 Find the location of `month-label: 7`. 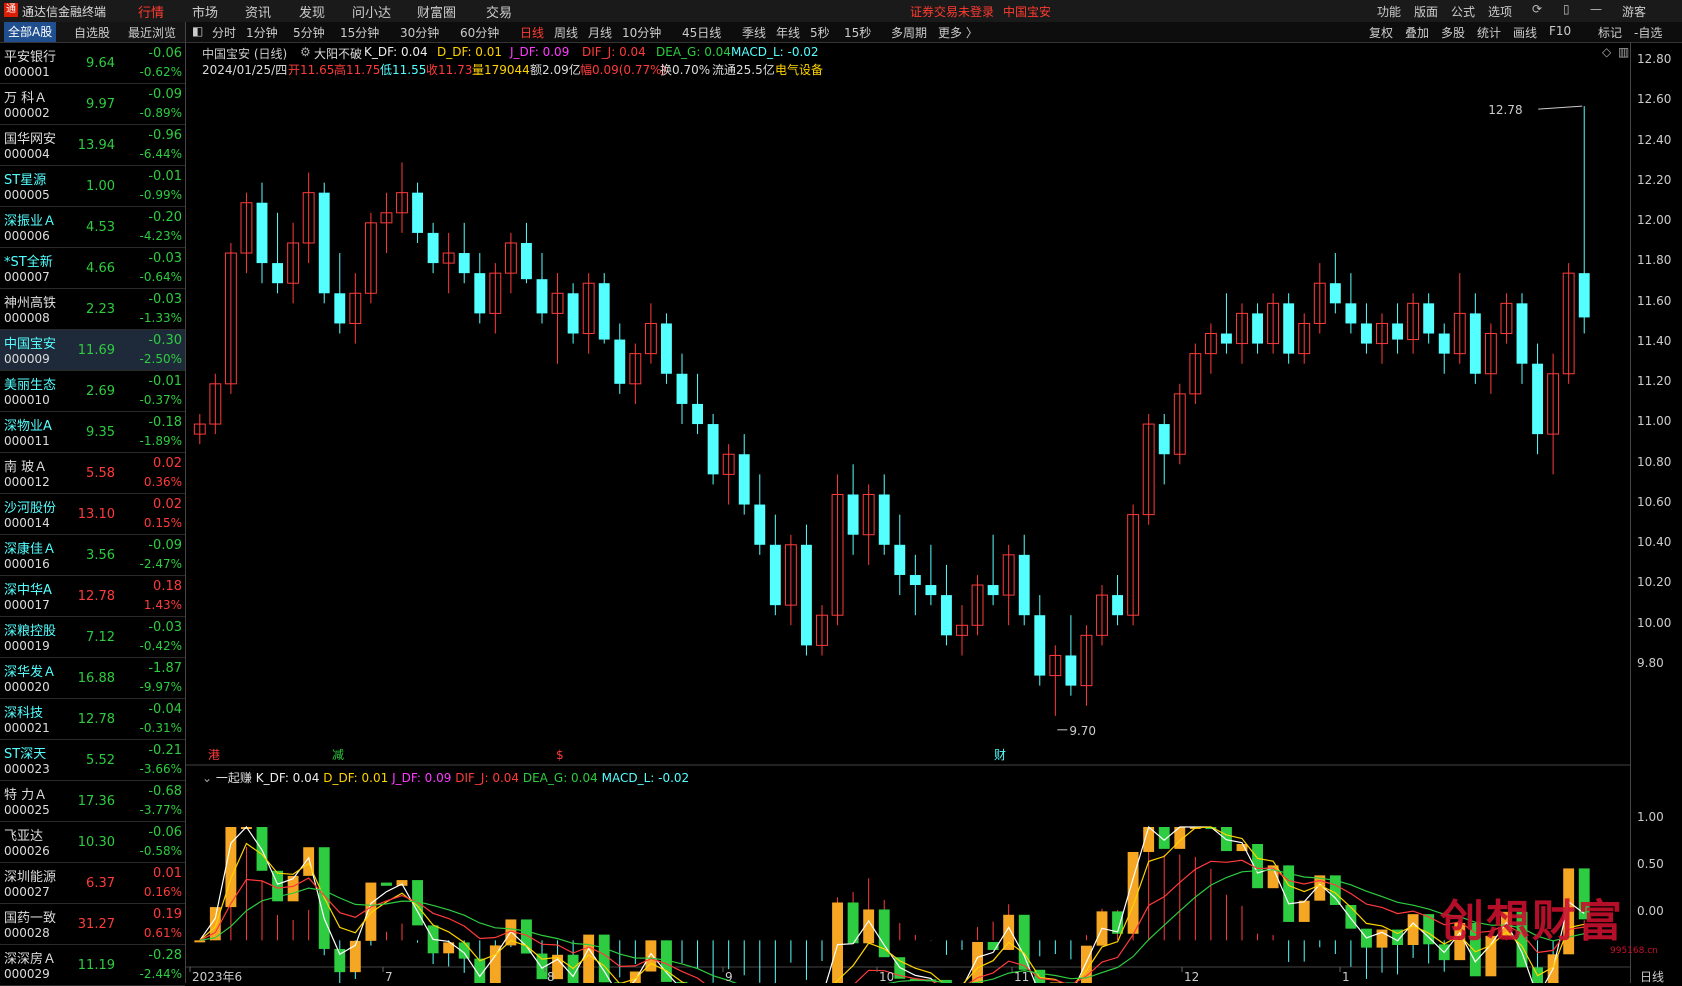

month-label: 7 is located at coordinates (389, 976).